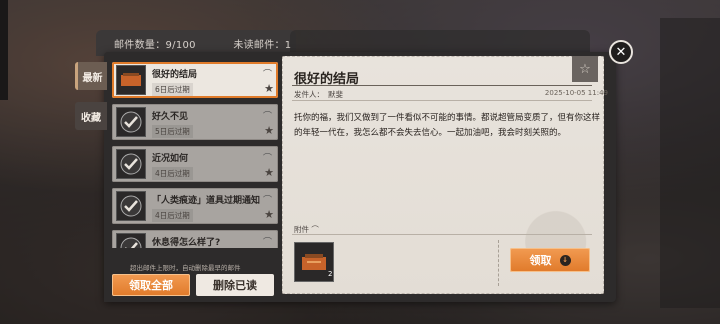  Describe the element at coordinates (186, 243) in the screenshot. I see `mail-title: 休息得怎么样了?` at that location.